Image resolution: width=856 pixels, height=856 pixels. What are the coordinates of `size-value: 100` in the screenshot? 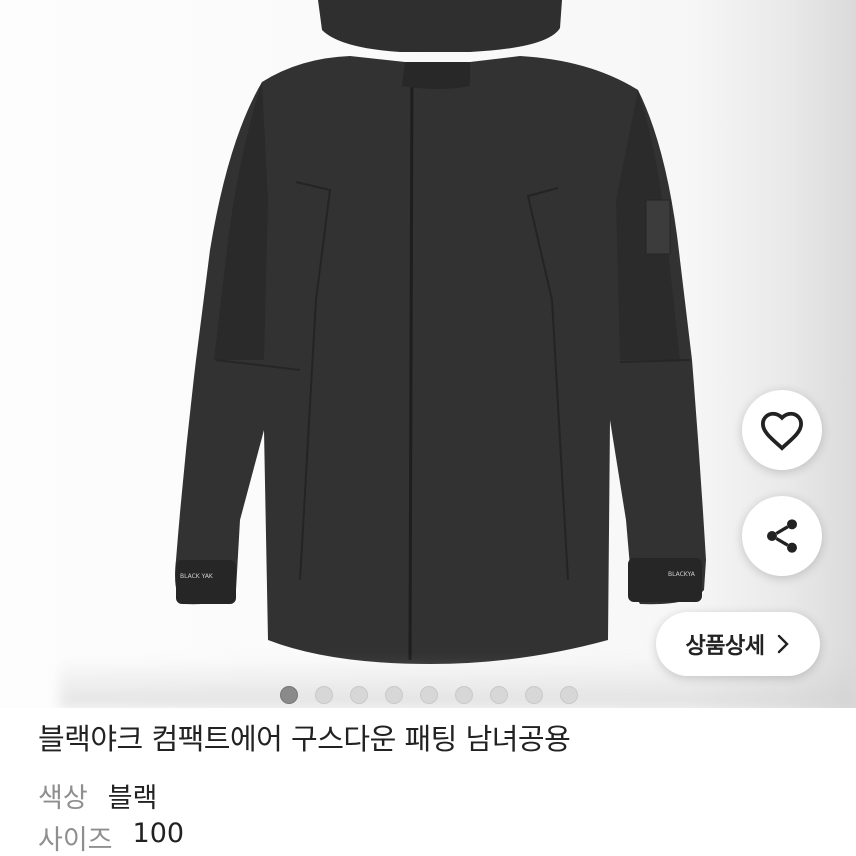 It's located at (158, 833).